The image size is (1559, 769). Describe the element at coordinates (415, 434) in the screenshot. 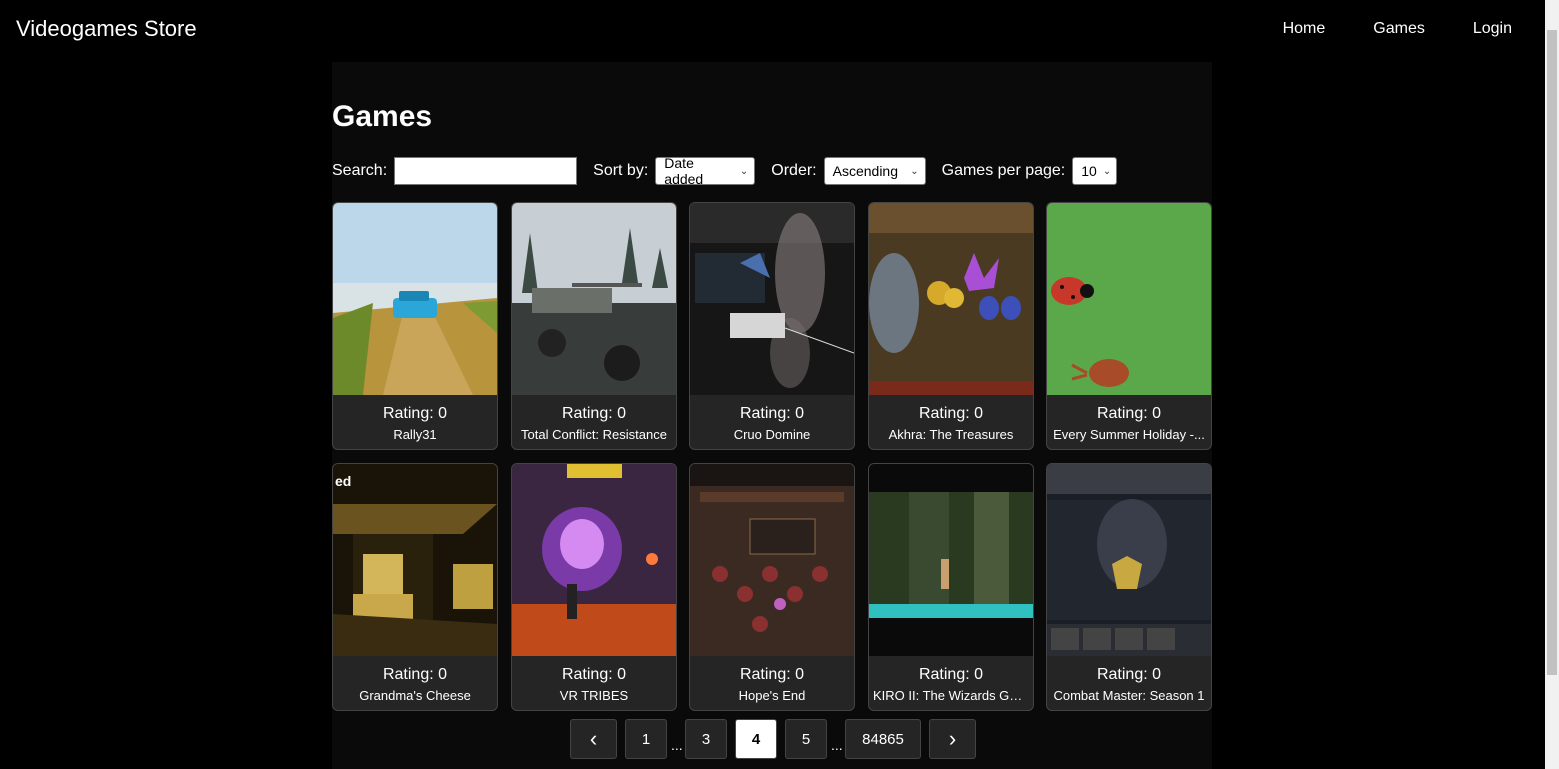

I see `game-name: Rally31` at that location.